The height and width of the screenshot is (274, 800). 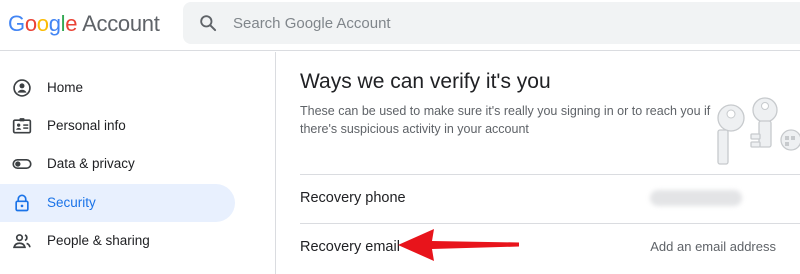 What do you see at coordinates (353, 198) in the screenshot?
I see `recovery-phone-label: Recovery phone` at bounding box center [353, 198].